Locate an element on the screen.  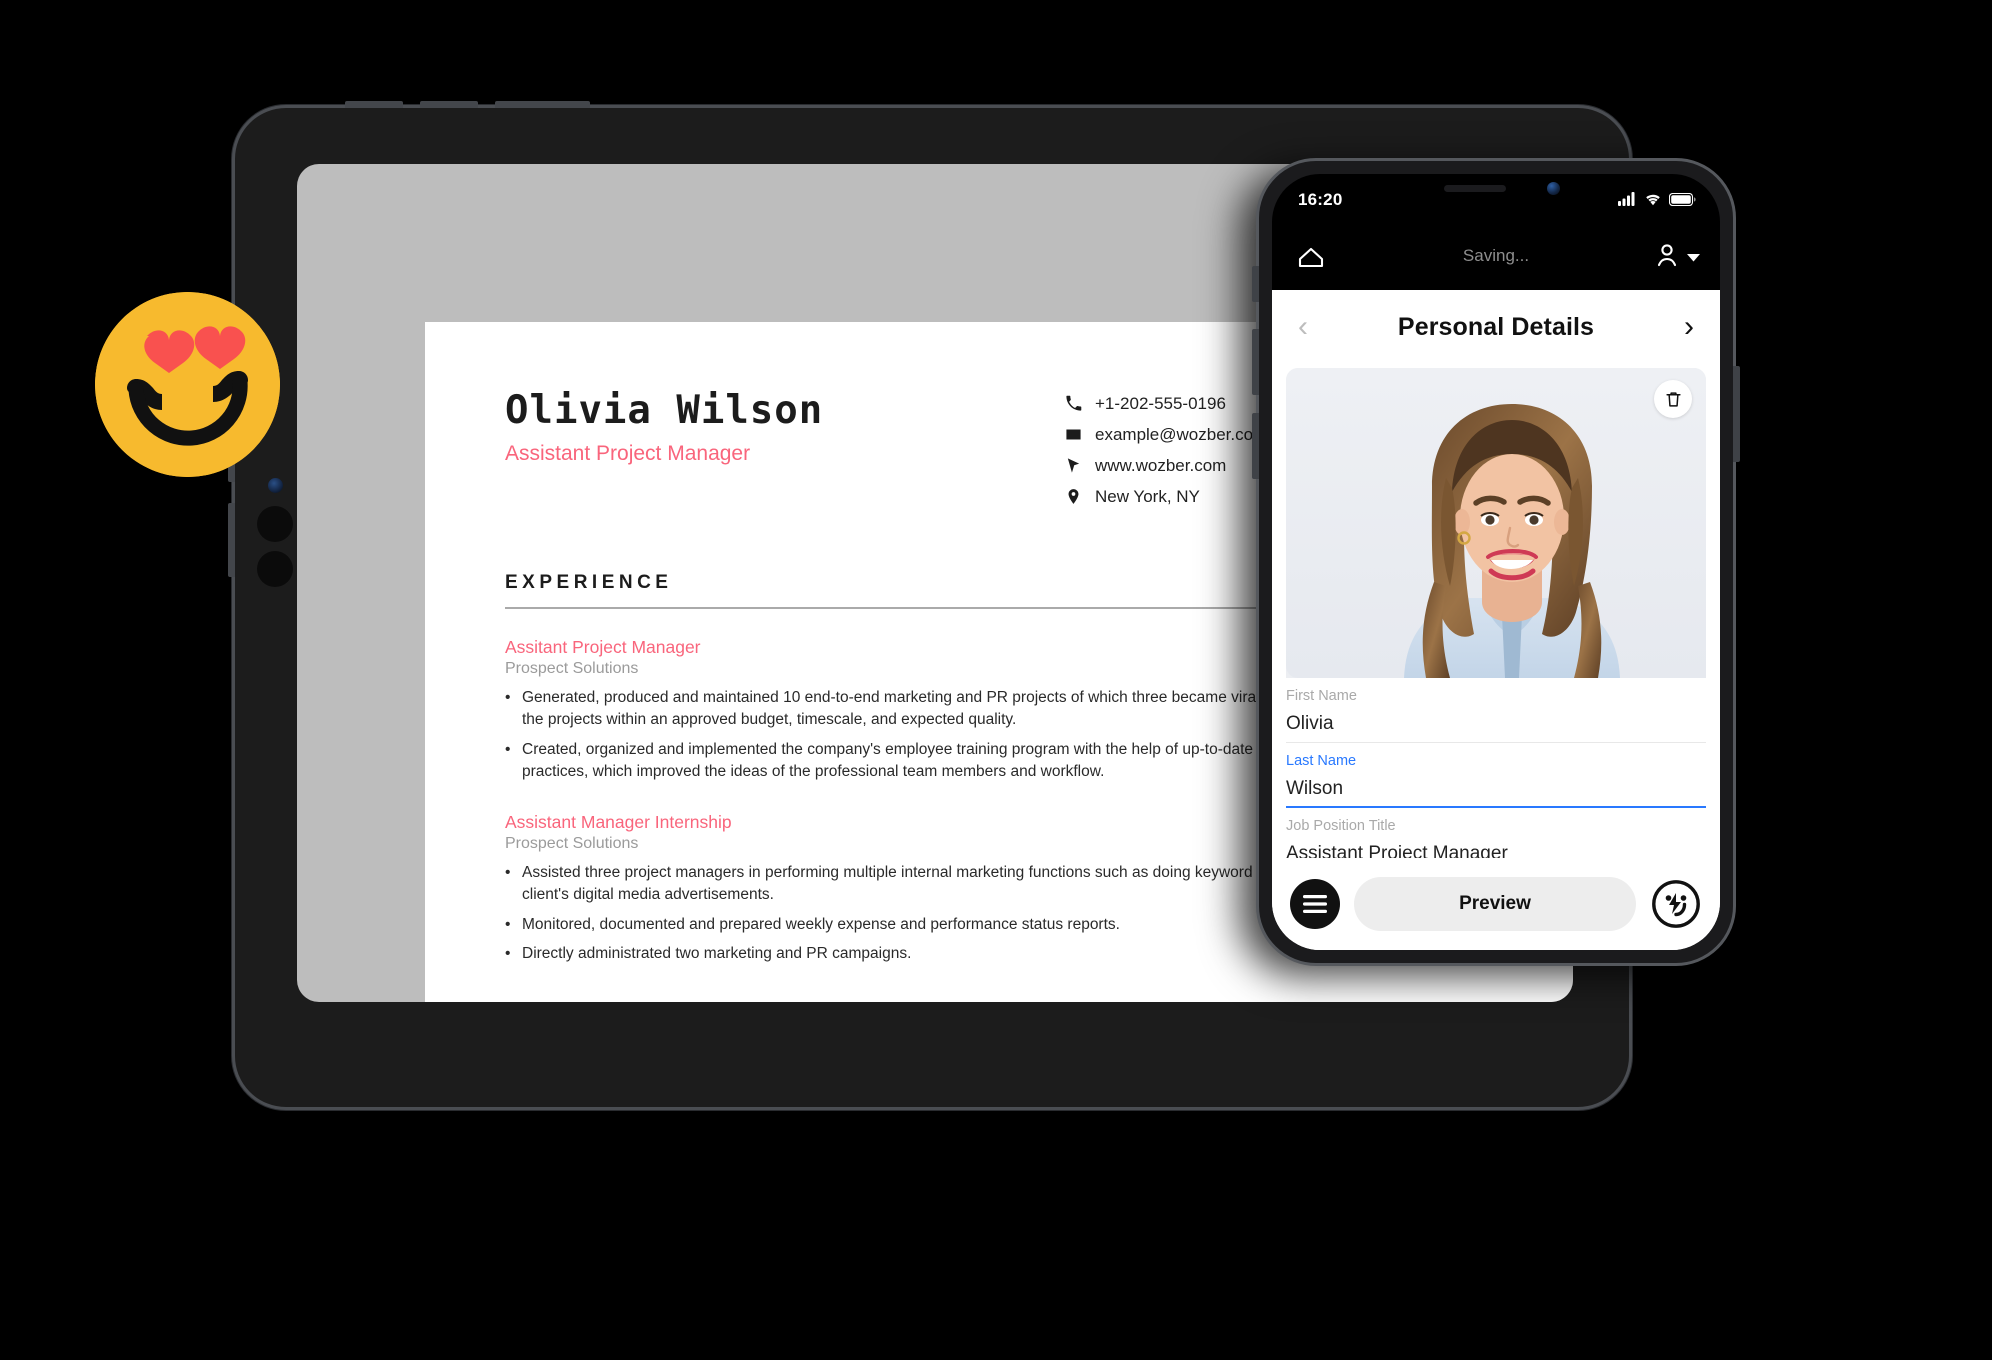
front-camera-icon is located at coordinates (1553, 188).